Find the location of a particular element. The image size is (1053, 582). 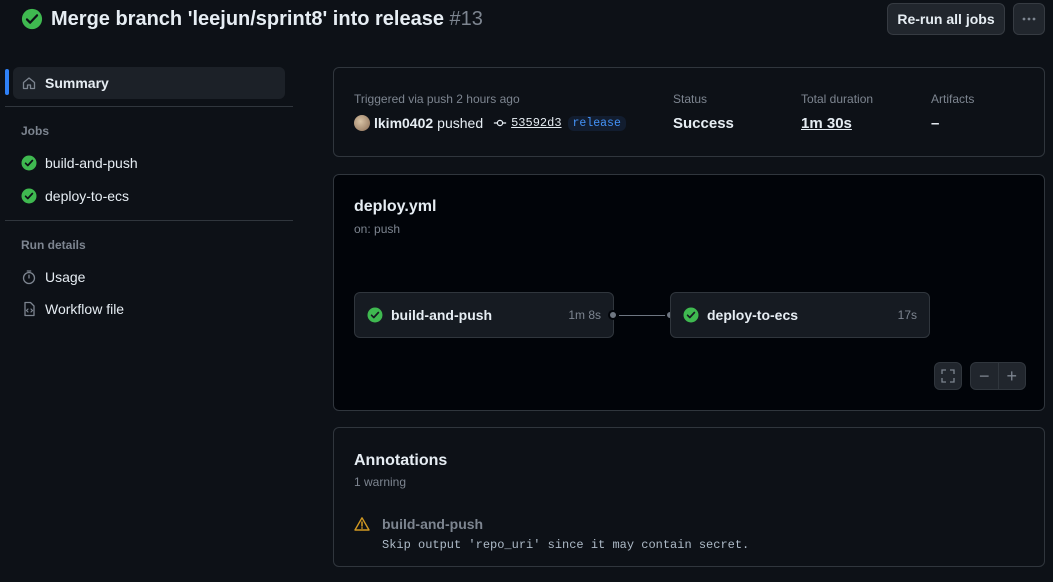

job-duration: 17s is located at coordinates (907, 315).